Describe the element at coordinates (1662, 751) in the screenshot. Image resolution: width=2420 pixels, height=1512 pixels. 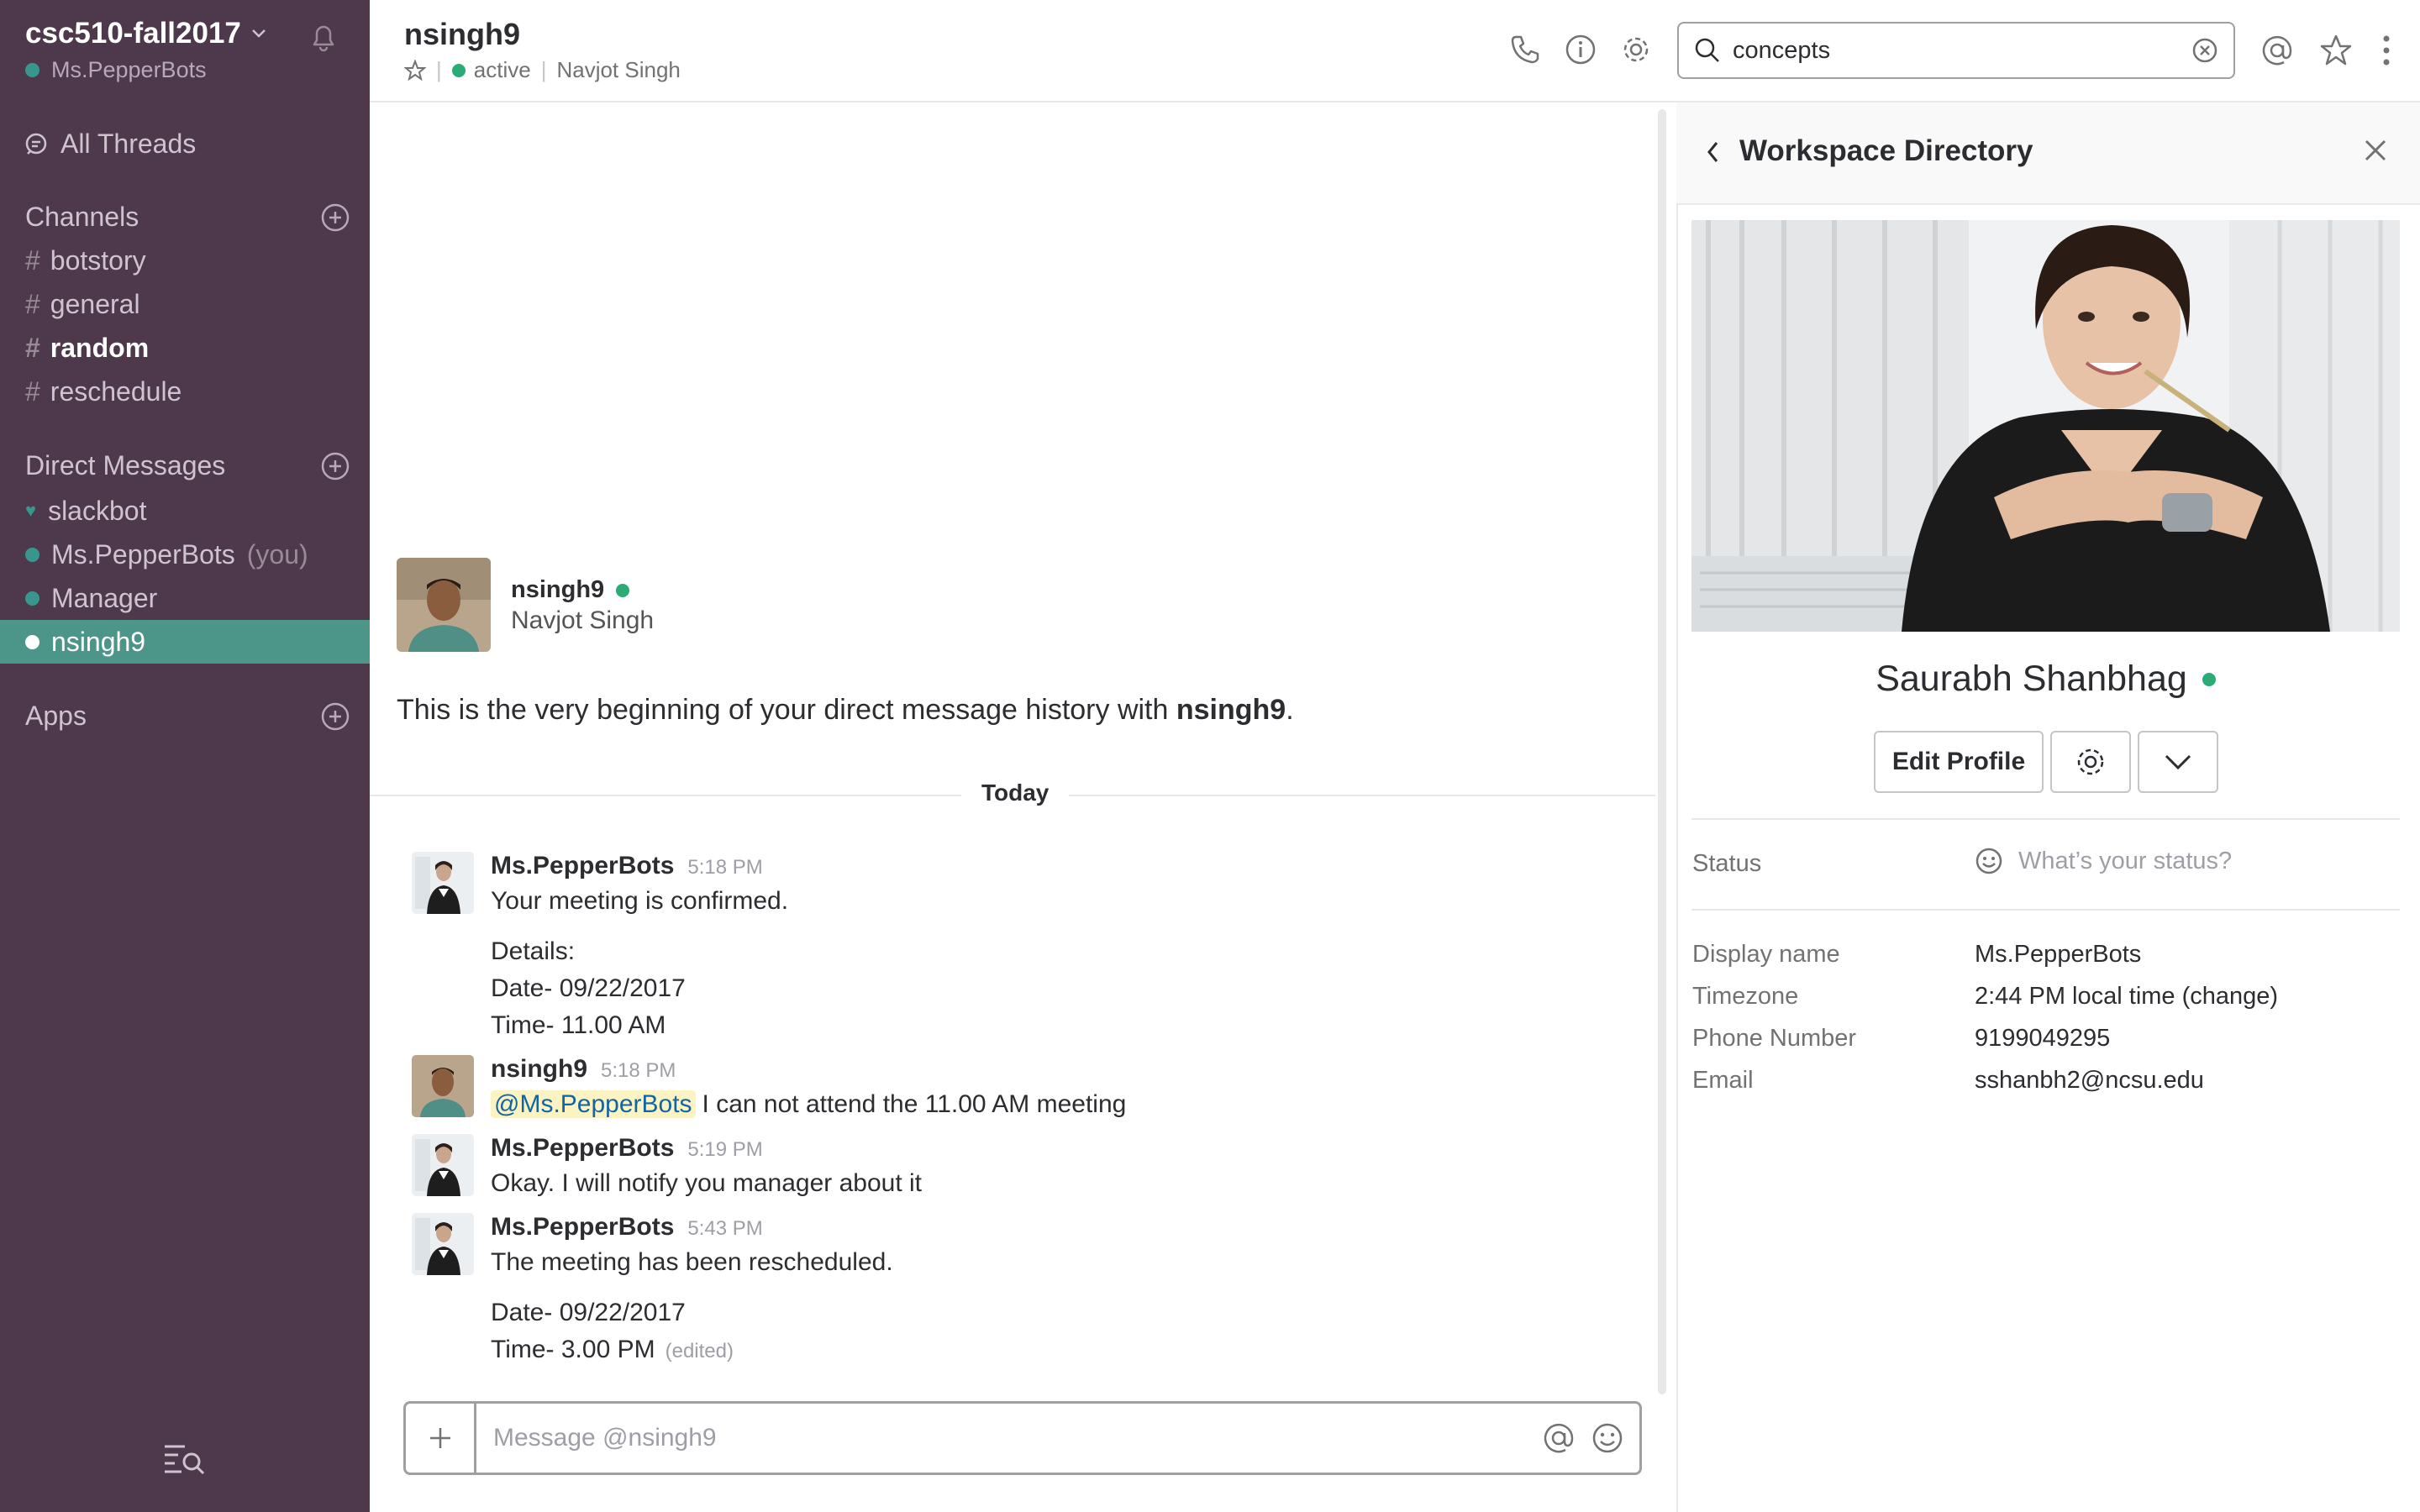
I see `scrollbar` at that location.